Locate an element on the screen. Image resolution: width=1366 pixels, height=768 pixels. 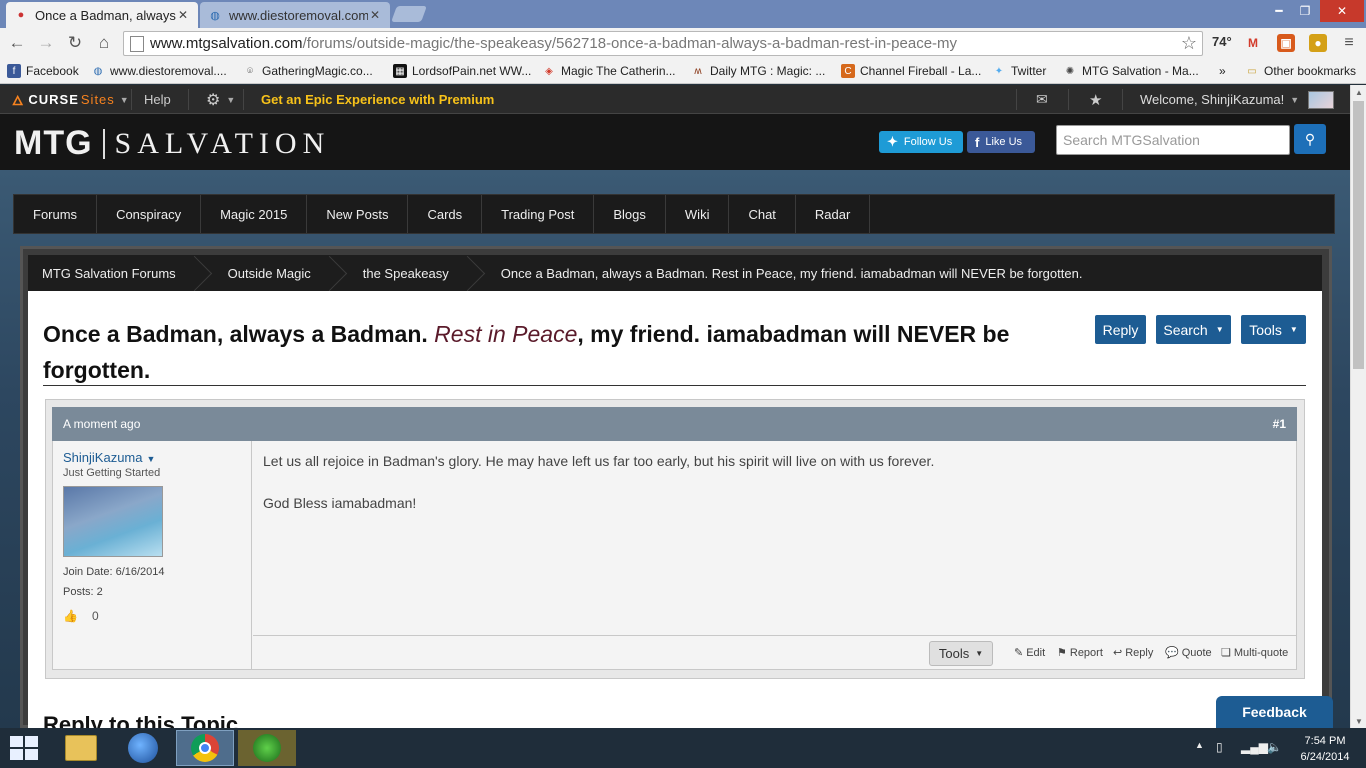
curse-logo: 🜂 CURSE Sites ▼ is located at coordinates (71, 99).